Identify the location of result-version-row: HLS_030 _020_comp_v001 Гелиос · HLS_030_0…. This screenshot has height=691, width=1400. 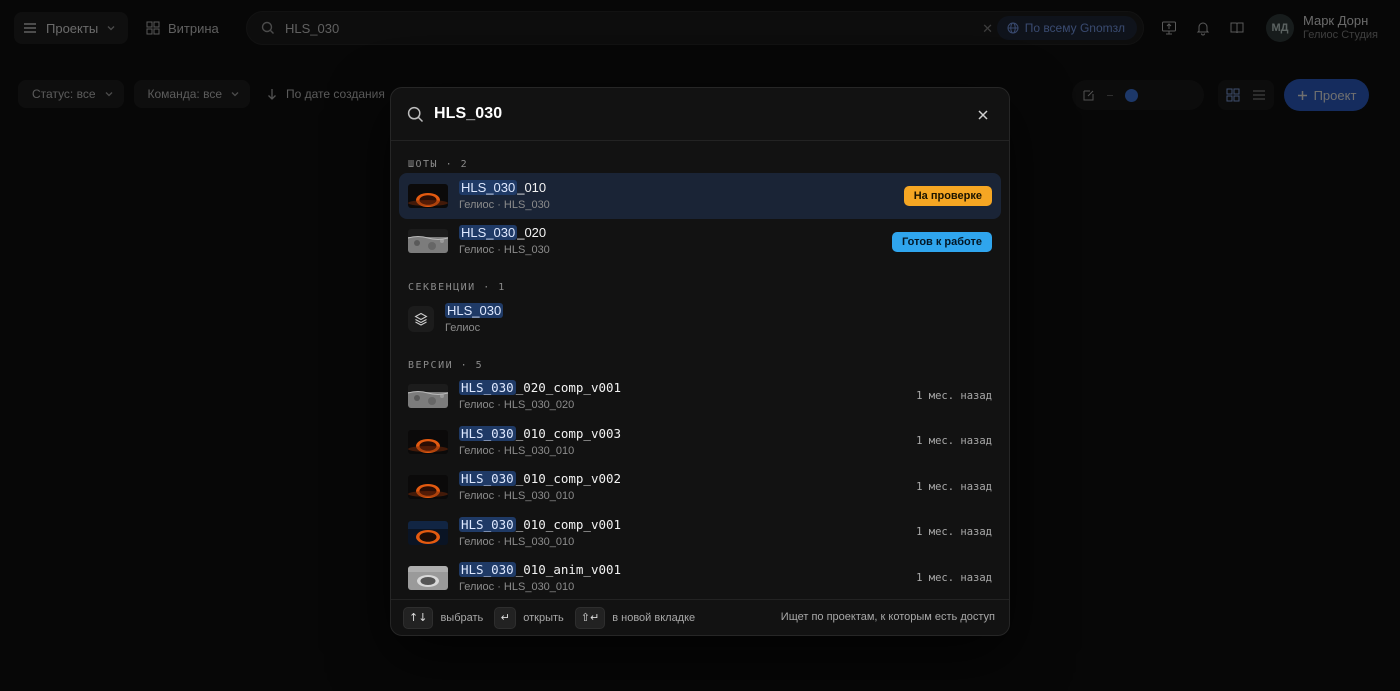
(700, 397).